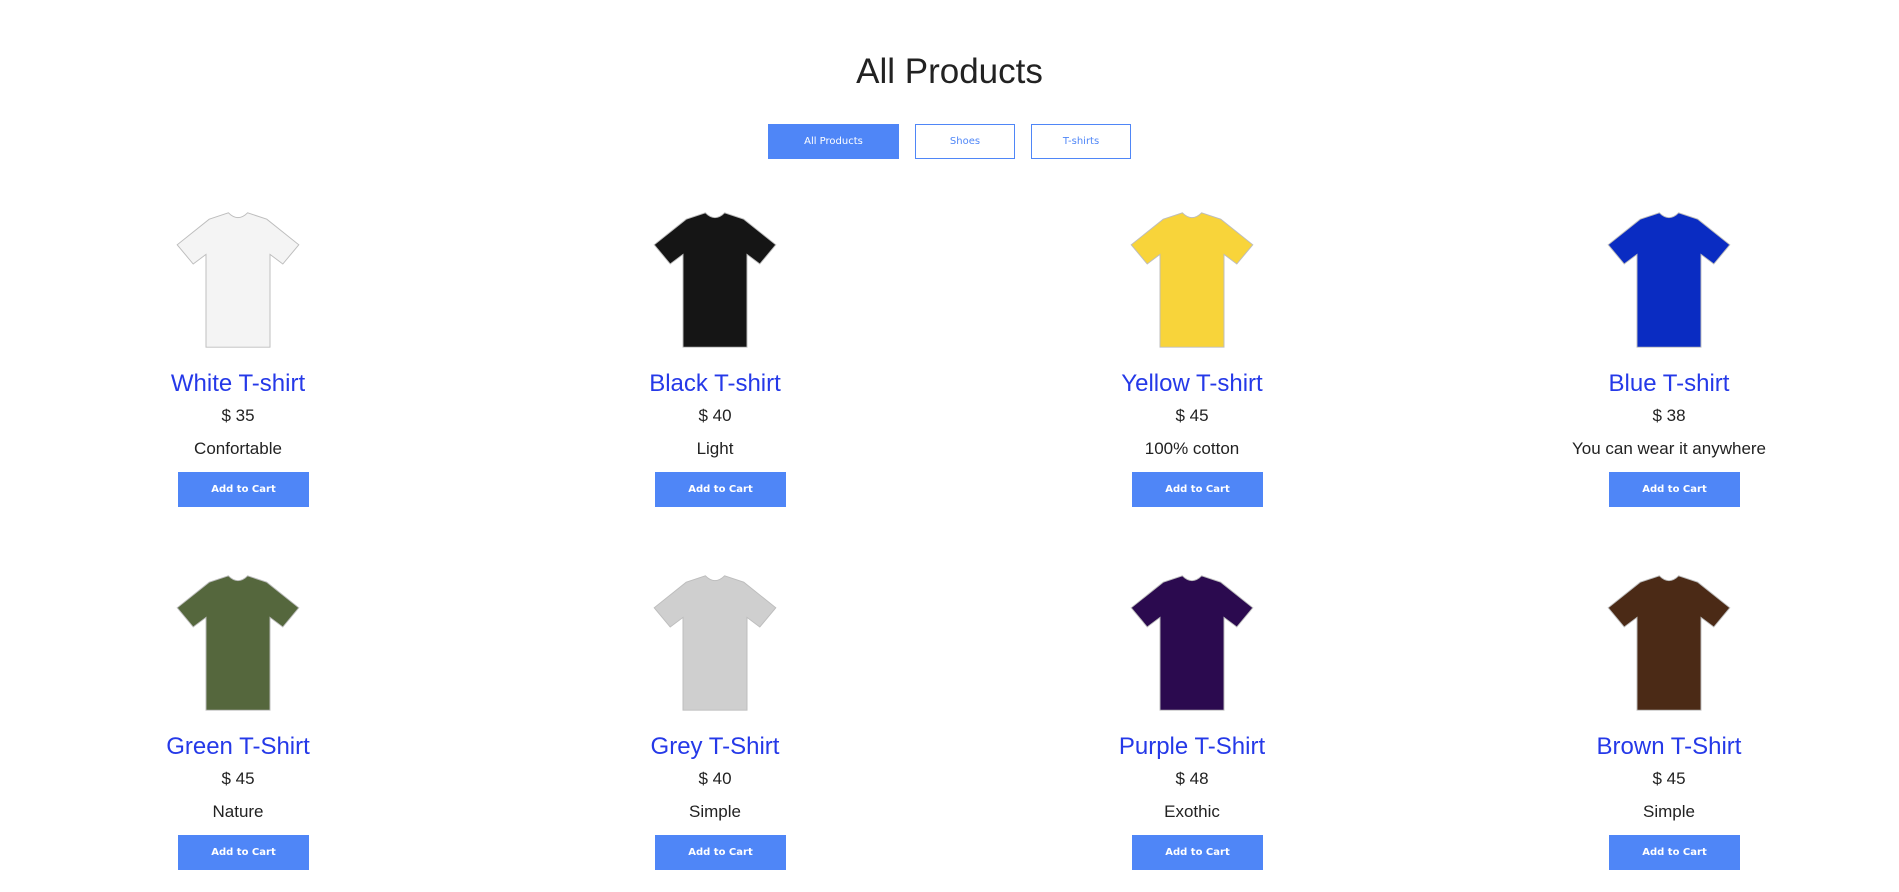 The height and width of the screenshot is (892, 1899). I want to click on product-name: Purple T-Shirt, so click(1192, 747).